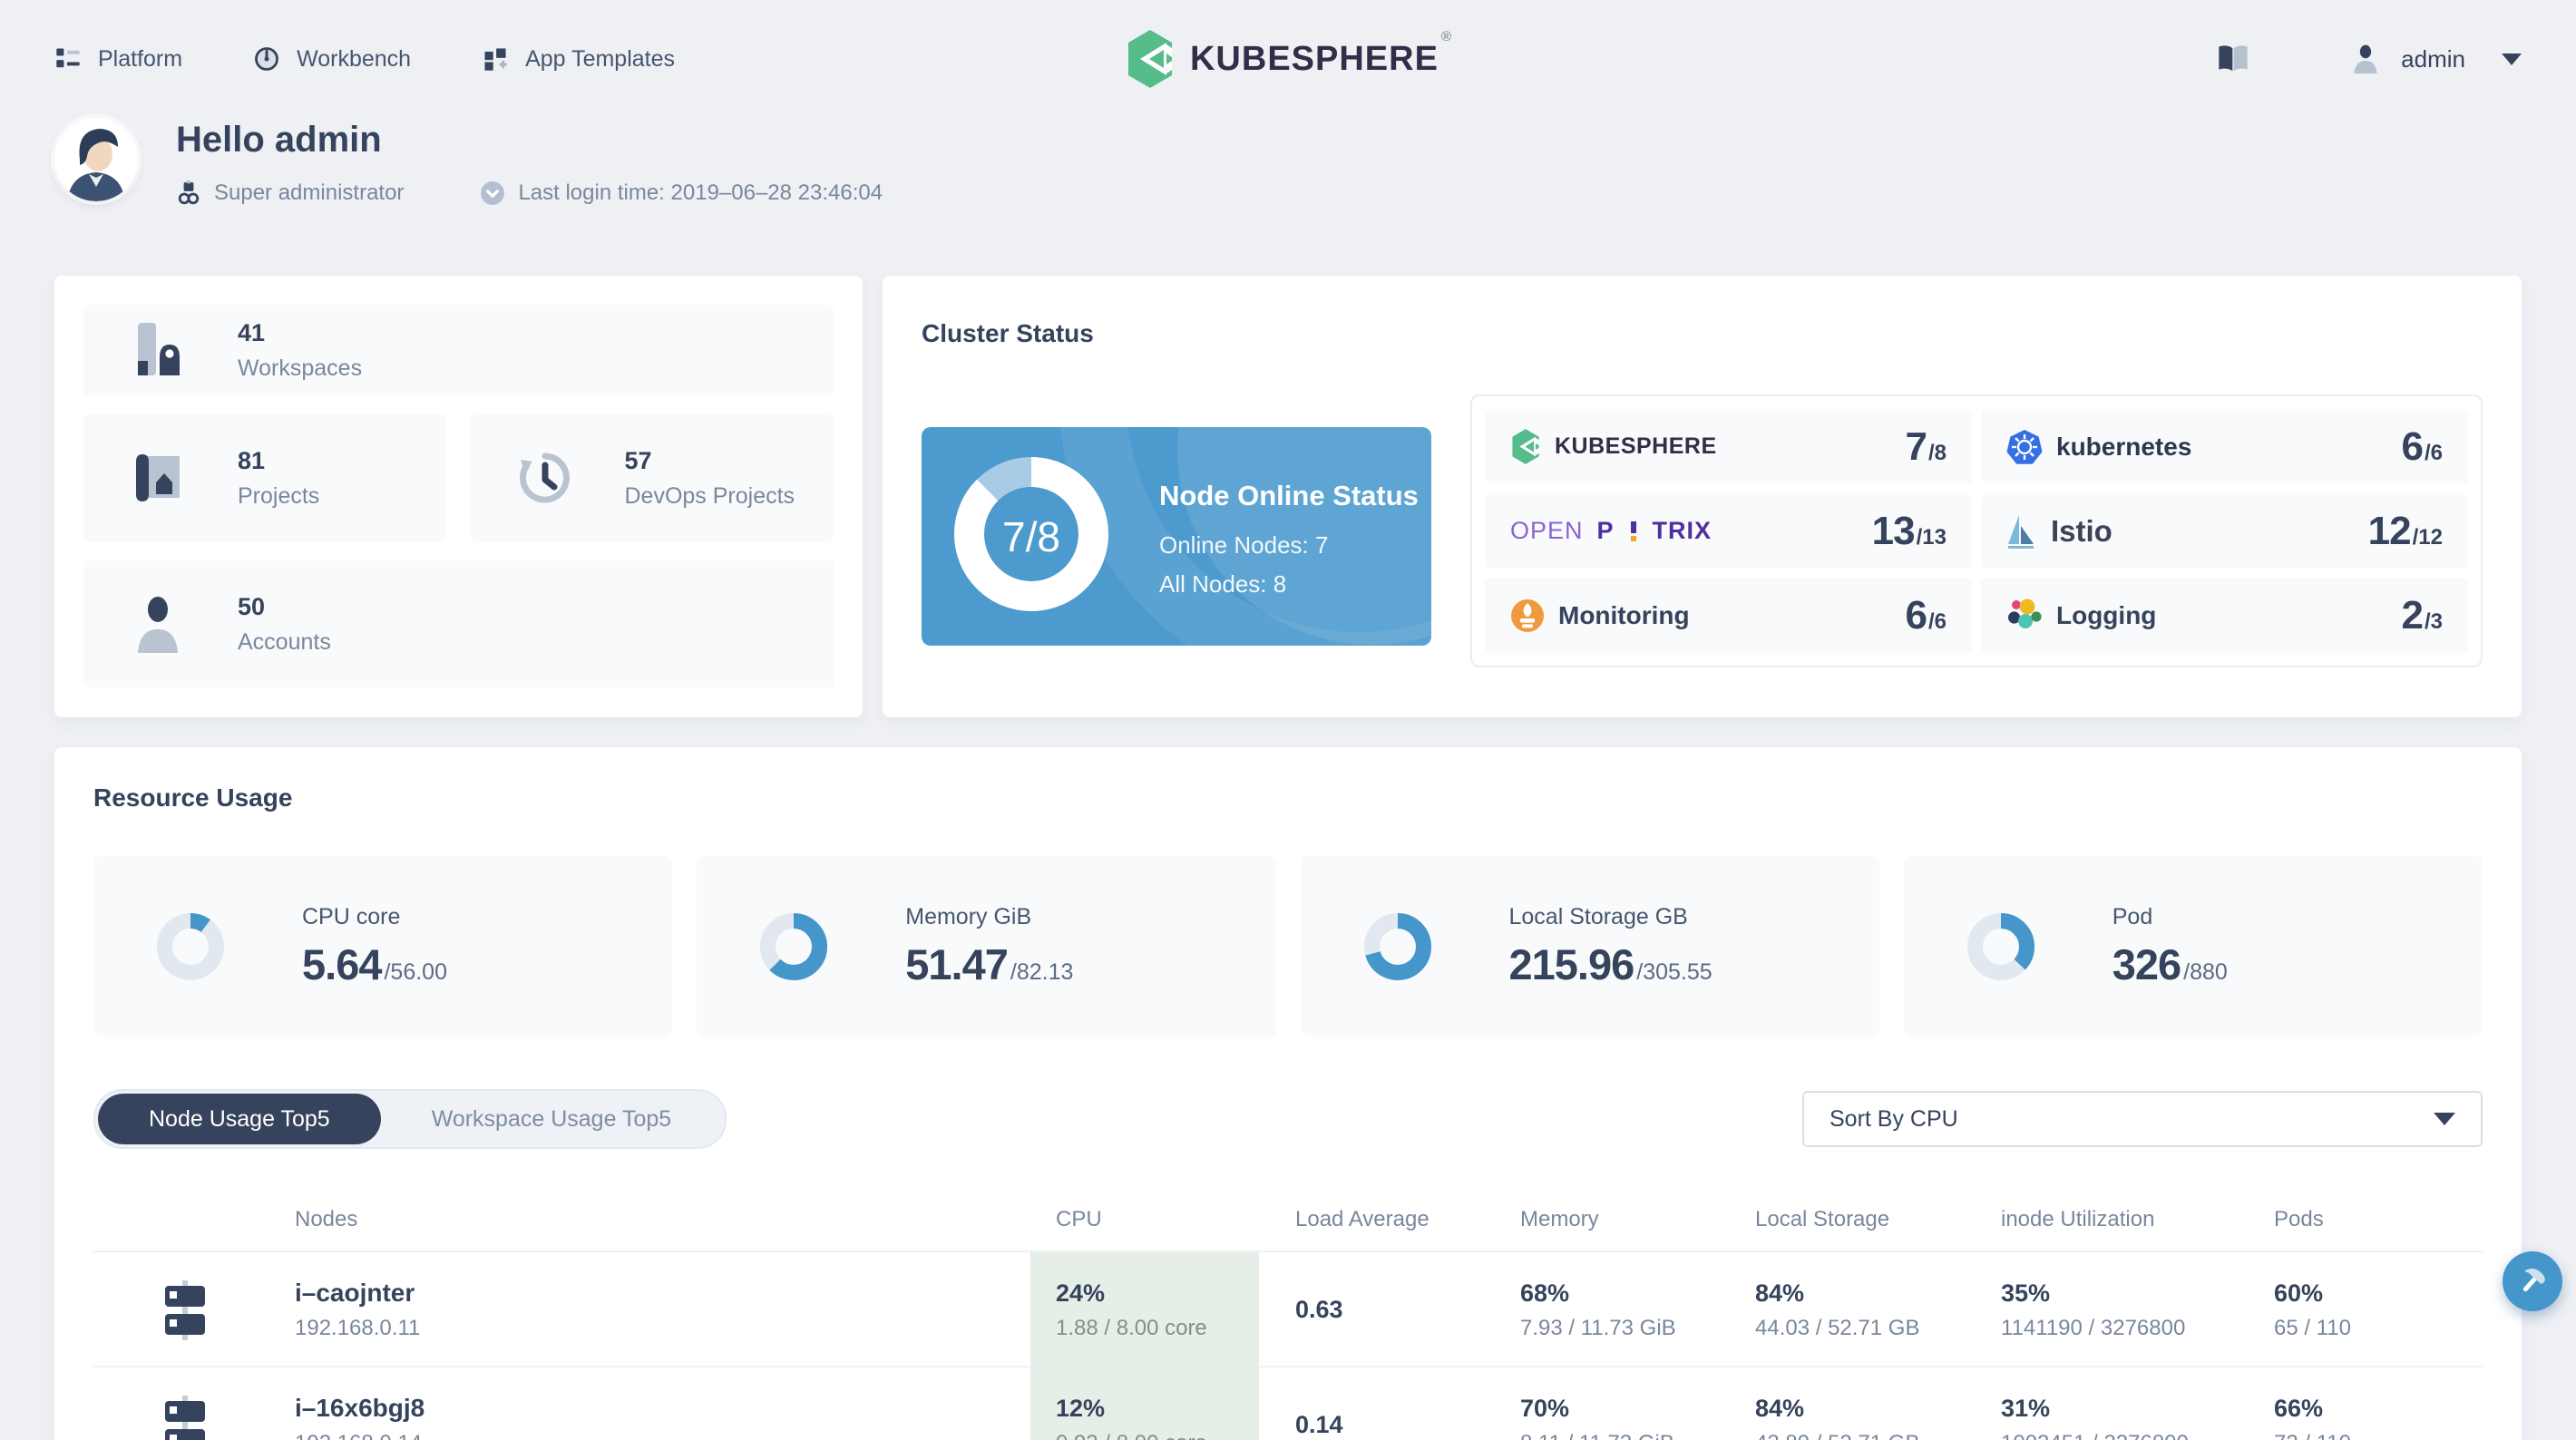 This screenshot has width=2576, height=1440. I want to click on avatar-illustration-icon, so click(96, 159).